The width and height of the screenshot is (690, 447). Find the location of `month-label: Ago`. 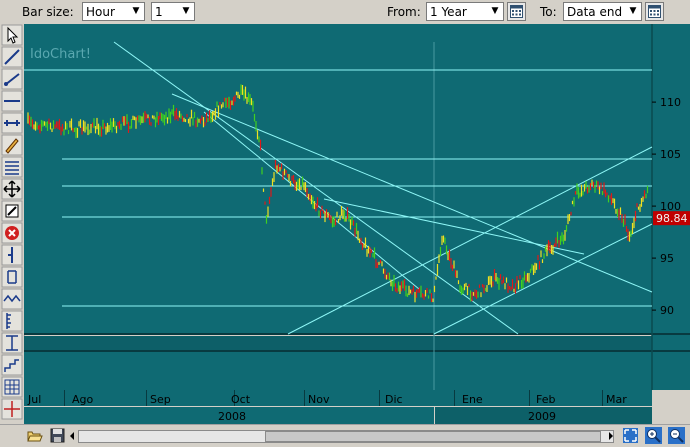

month-label: Ago is located at coordinates (83, 399).